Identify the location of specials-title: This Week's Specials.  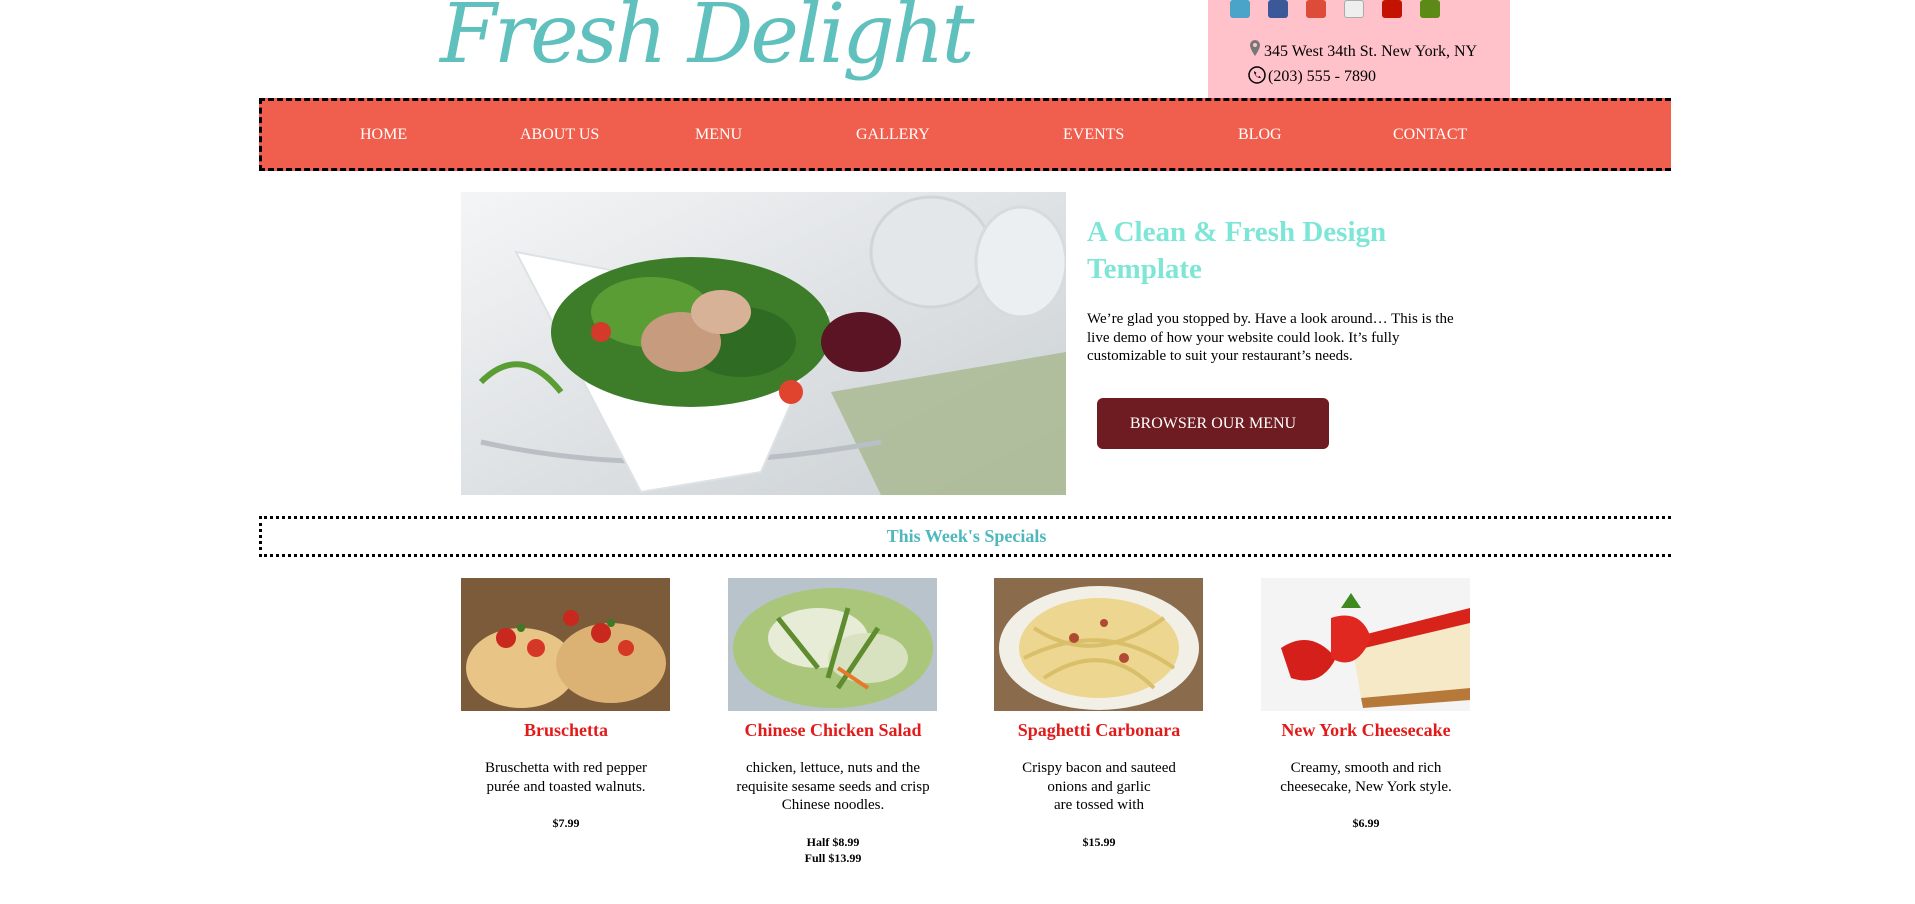
(966, 536).